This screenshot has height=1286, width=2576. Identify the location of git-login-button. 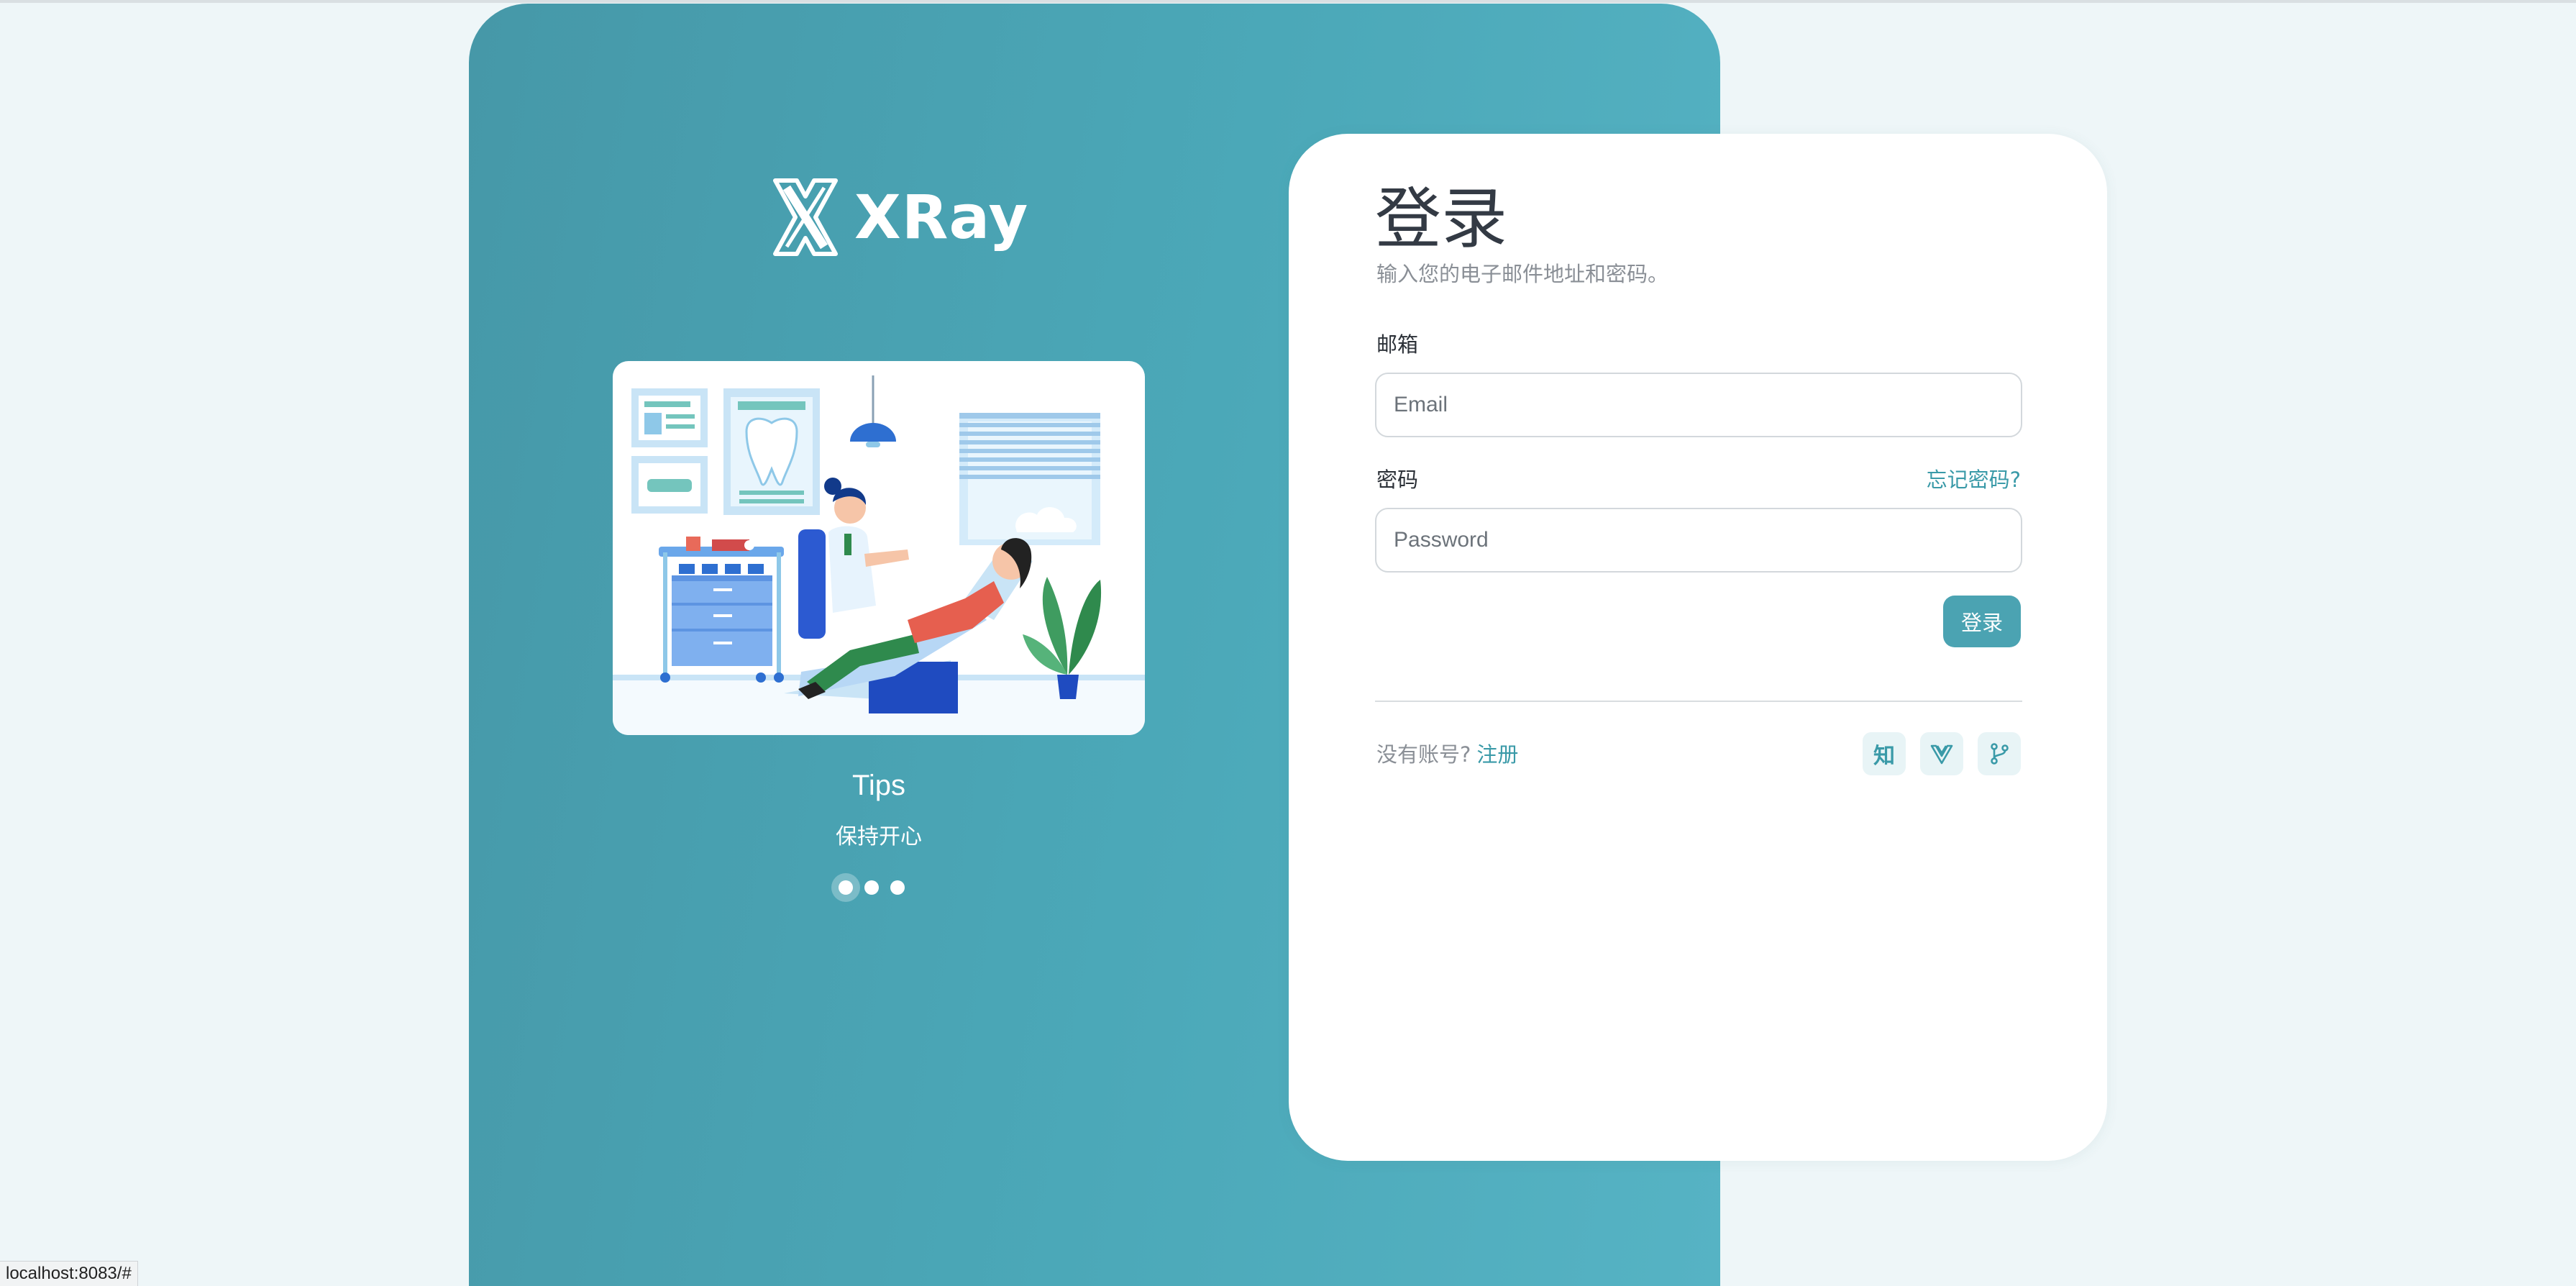
(1999, 753).